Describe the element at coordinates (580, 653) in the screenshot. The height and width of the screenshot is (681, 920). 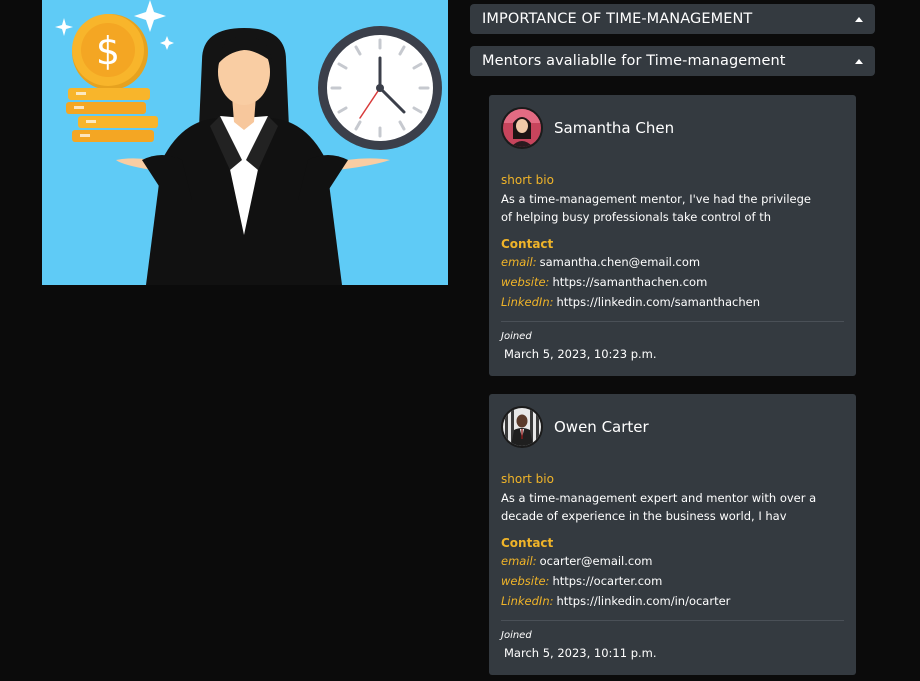
I see `joined-date: March 5, 2023, 10:11 p.m.` at that location.